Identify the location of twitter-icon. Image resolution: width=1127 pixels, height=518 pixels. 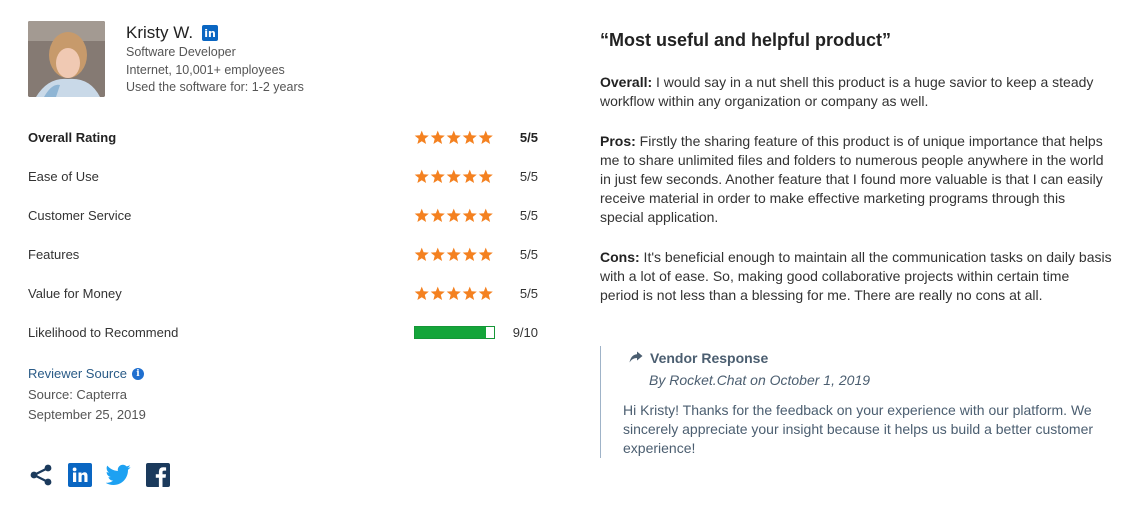
(118, 474).